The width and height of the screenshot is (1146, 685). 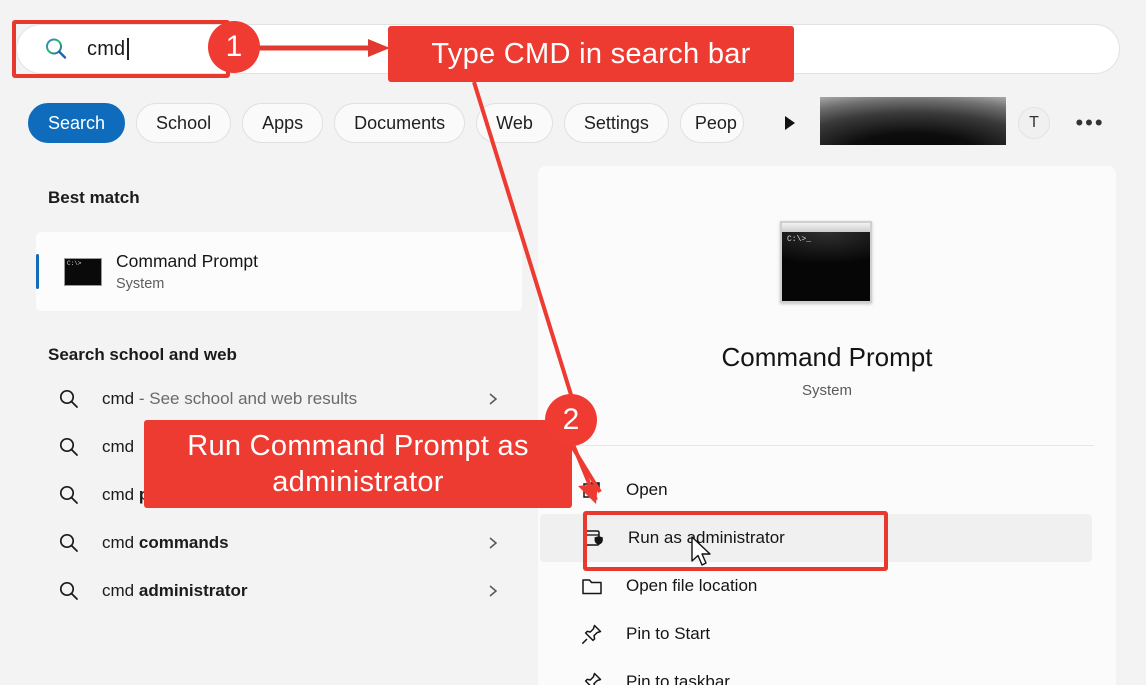 I want to click on action-pin-to-taskbar: Pin to taskbar, so click(x=827, y=671).